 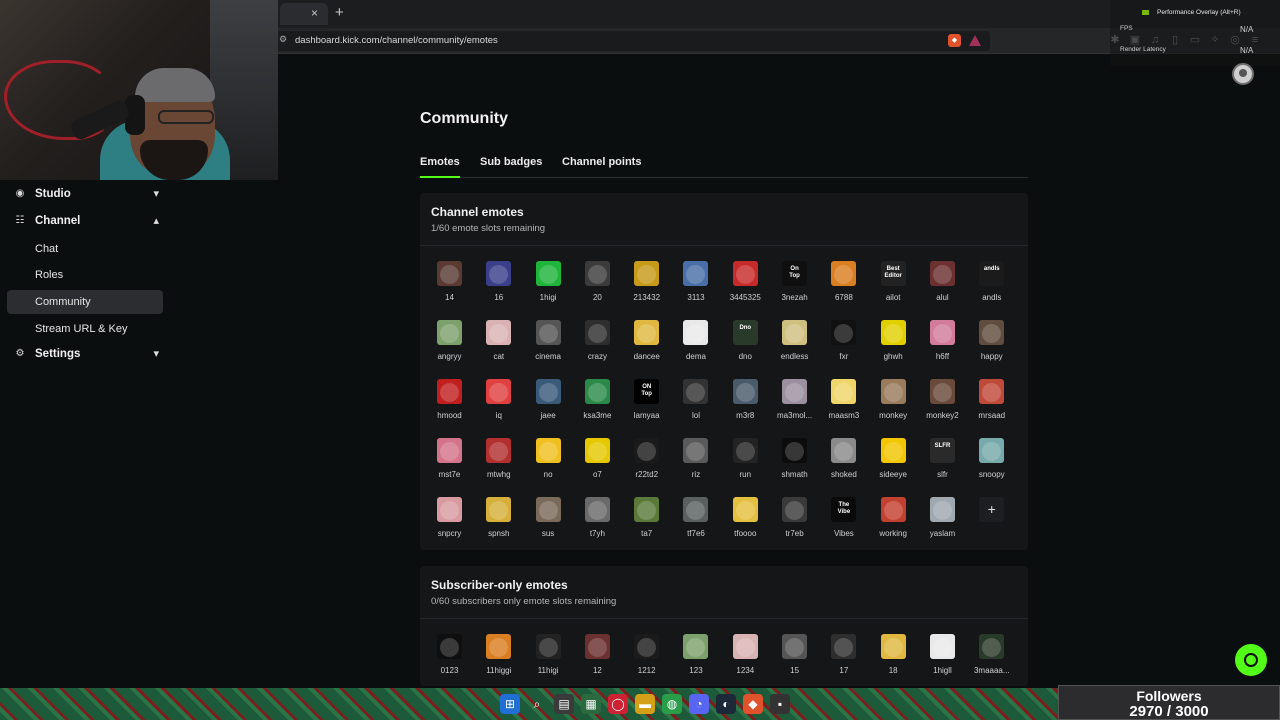 What do you see at coordinates (498, 456) in the screenshot?
I see `emote-item: mtwhg` at bounding box center [498, 456].